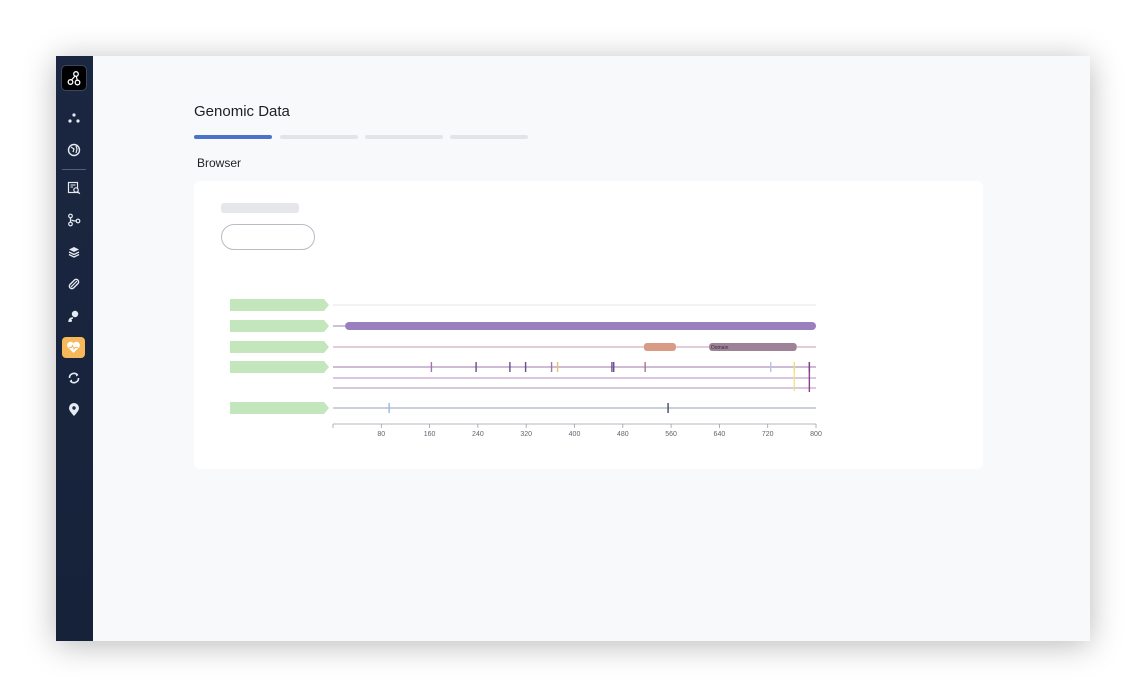  What do you see at coordinates (671, 434) in the screenshot?
I see `x-tick-label-560: 560` at bounding box center [671, 434].